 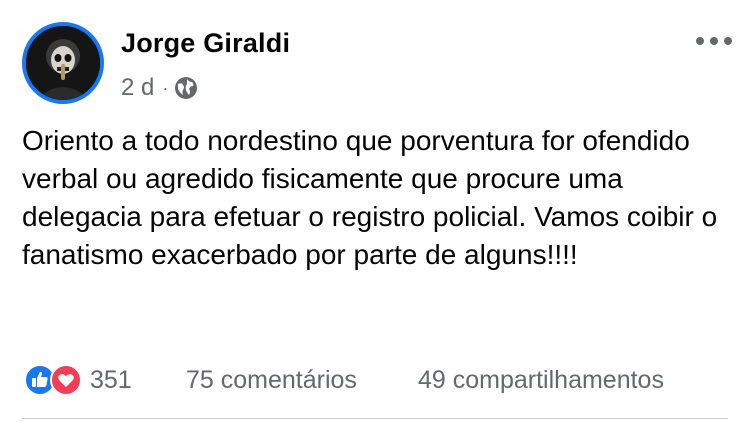 What do you see at coordinates (111, 379) in the screenshot?
I see `reaction-count: 351` at bounding box center [111, 379].